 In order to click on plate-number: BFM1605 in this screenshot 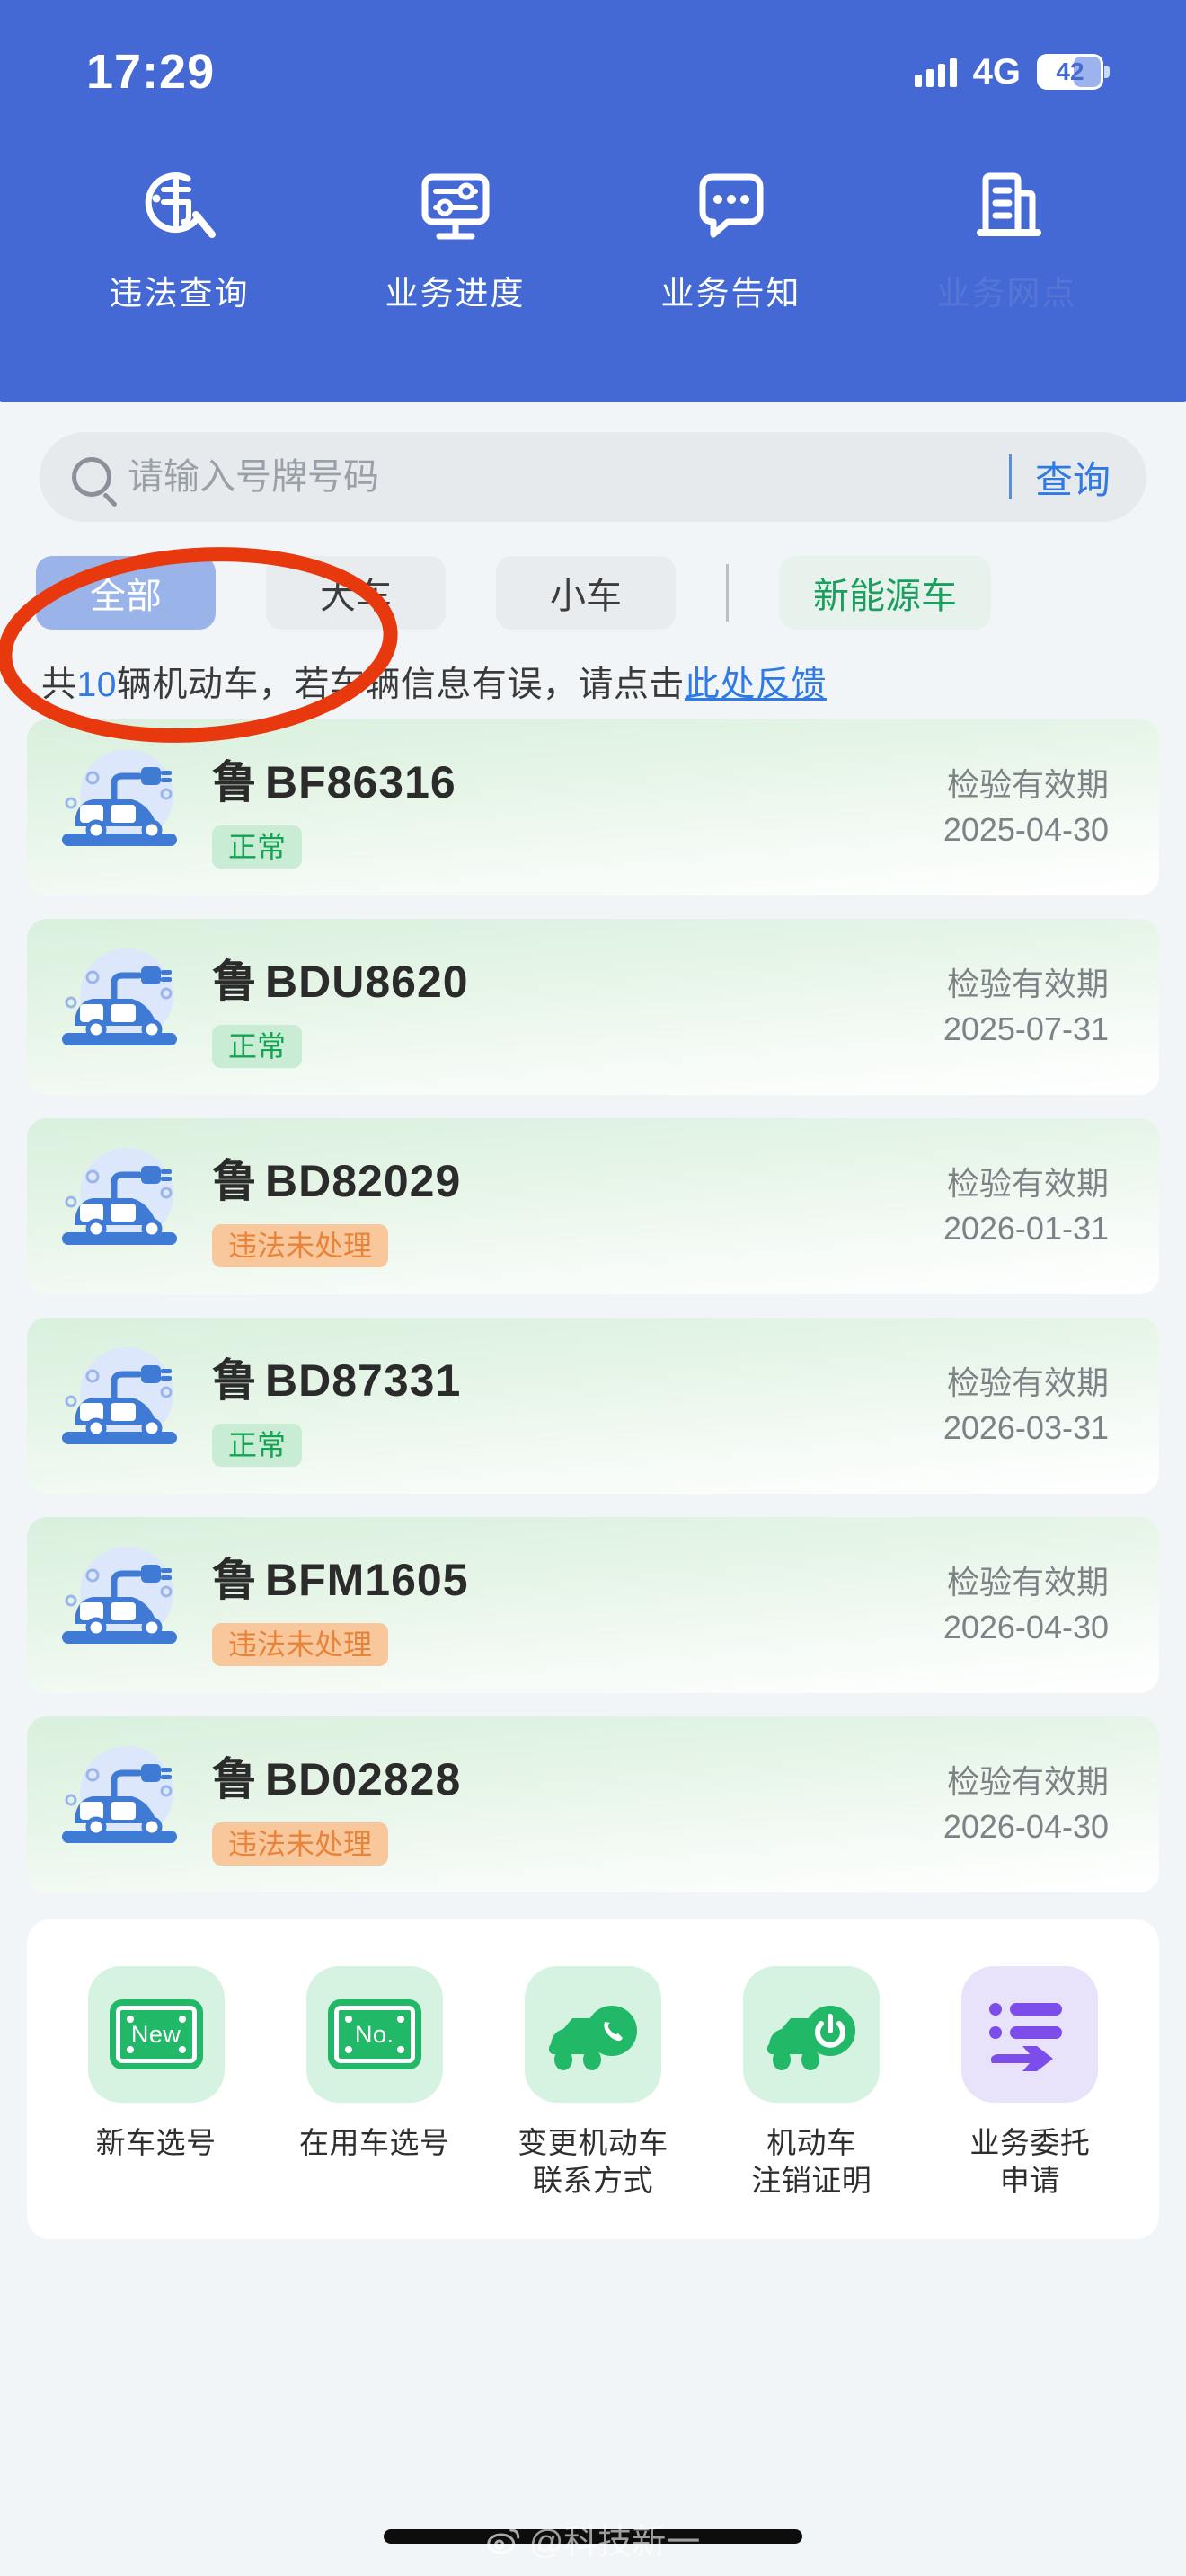, I will do `click(367, 1580)`.